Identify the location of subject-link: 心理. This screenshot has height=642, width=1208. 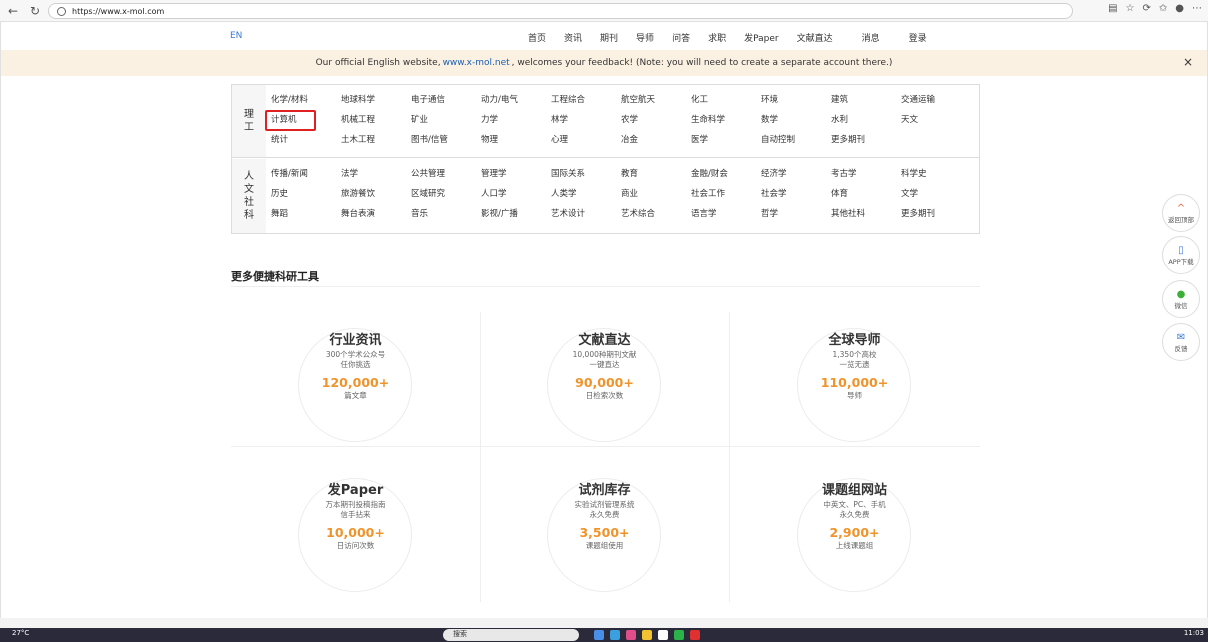
(586, 140).